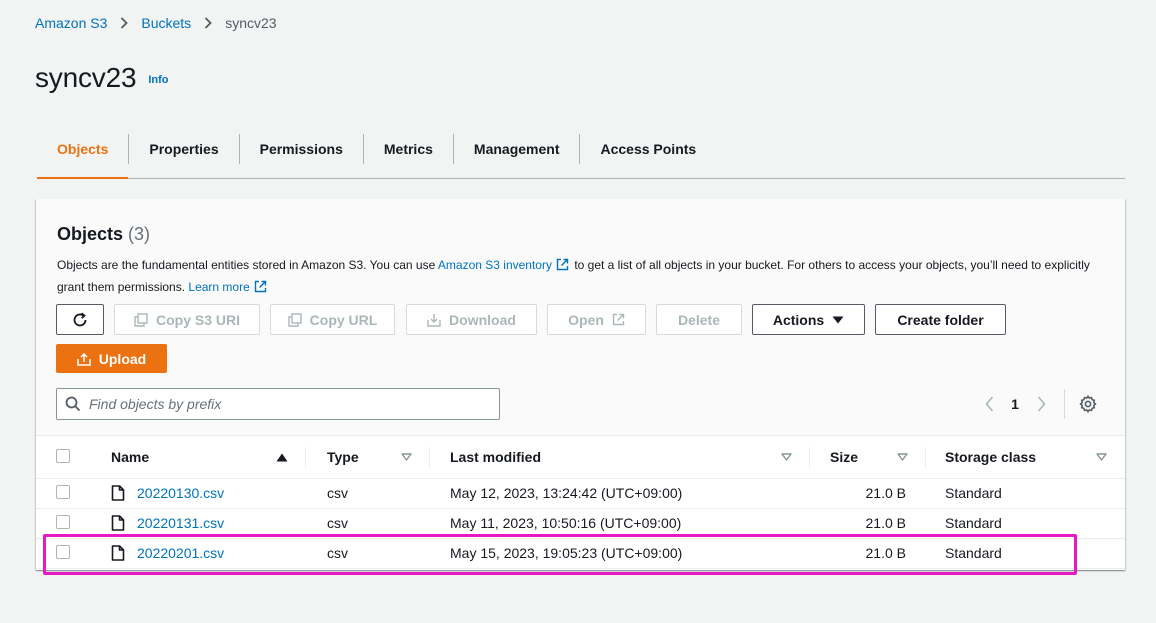  What do you see at coordinates (251, 23) in the screenshot?
I see `breadcrumb-current-bucket: syncv23` at bounding box center [251, 23].